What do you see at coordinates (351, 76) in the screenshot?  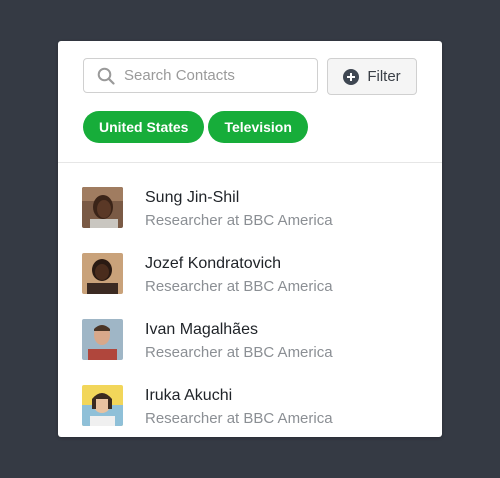 I see `plus-circle-icon` at bounding box center [351, 76].